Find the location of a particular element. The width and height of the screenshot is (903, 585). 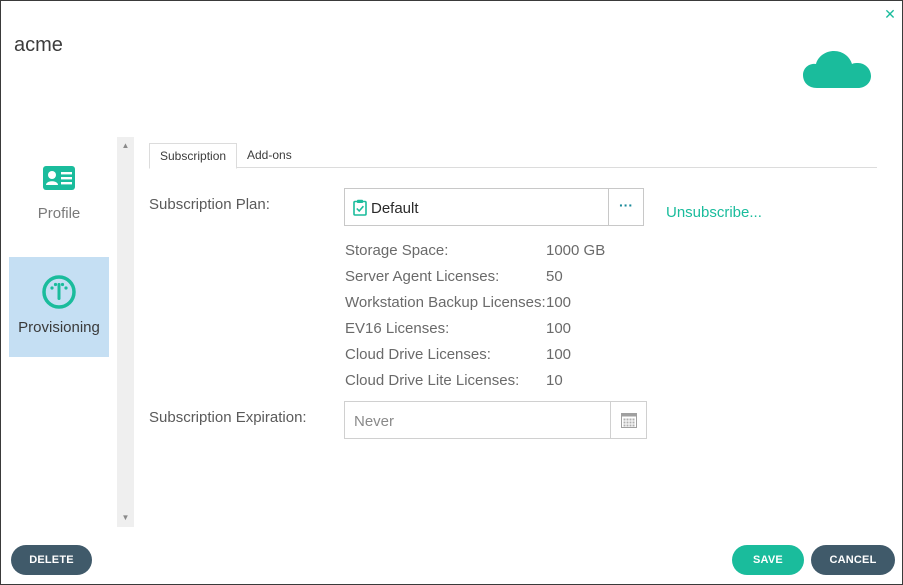

sidebar-item-profile: Profile is located at coordinates (59, 205).